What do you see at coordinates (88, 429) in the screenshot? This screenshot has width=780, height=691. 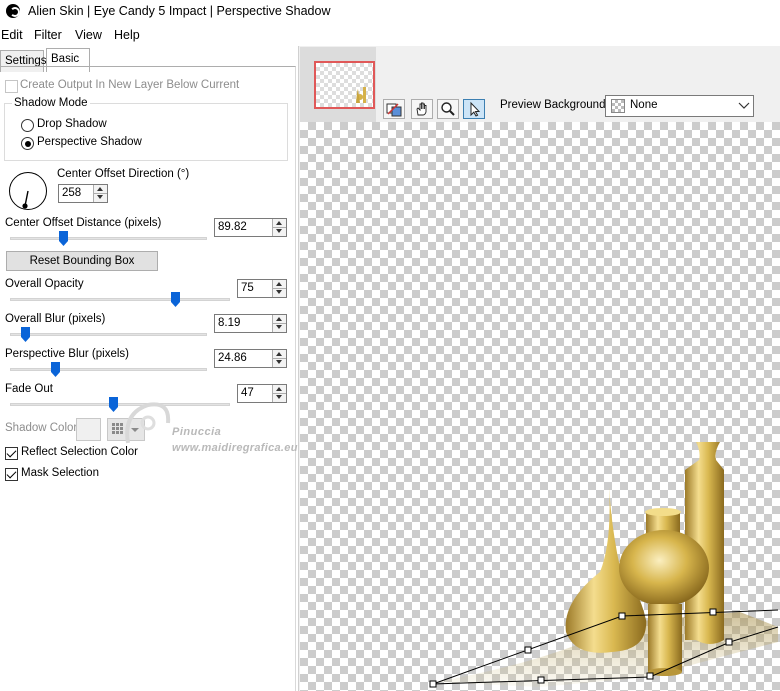 I see `shadow-color-swatch` at bounding box center [88, 429].